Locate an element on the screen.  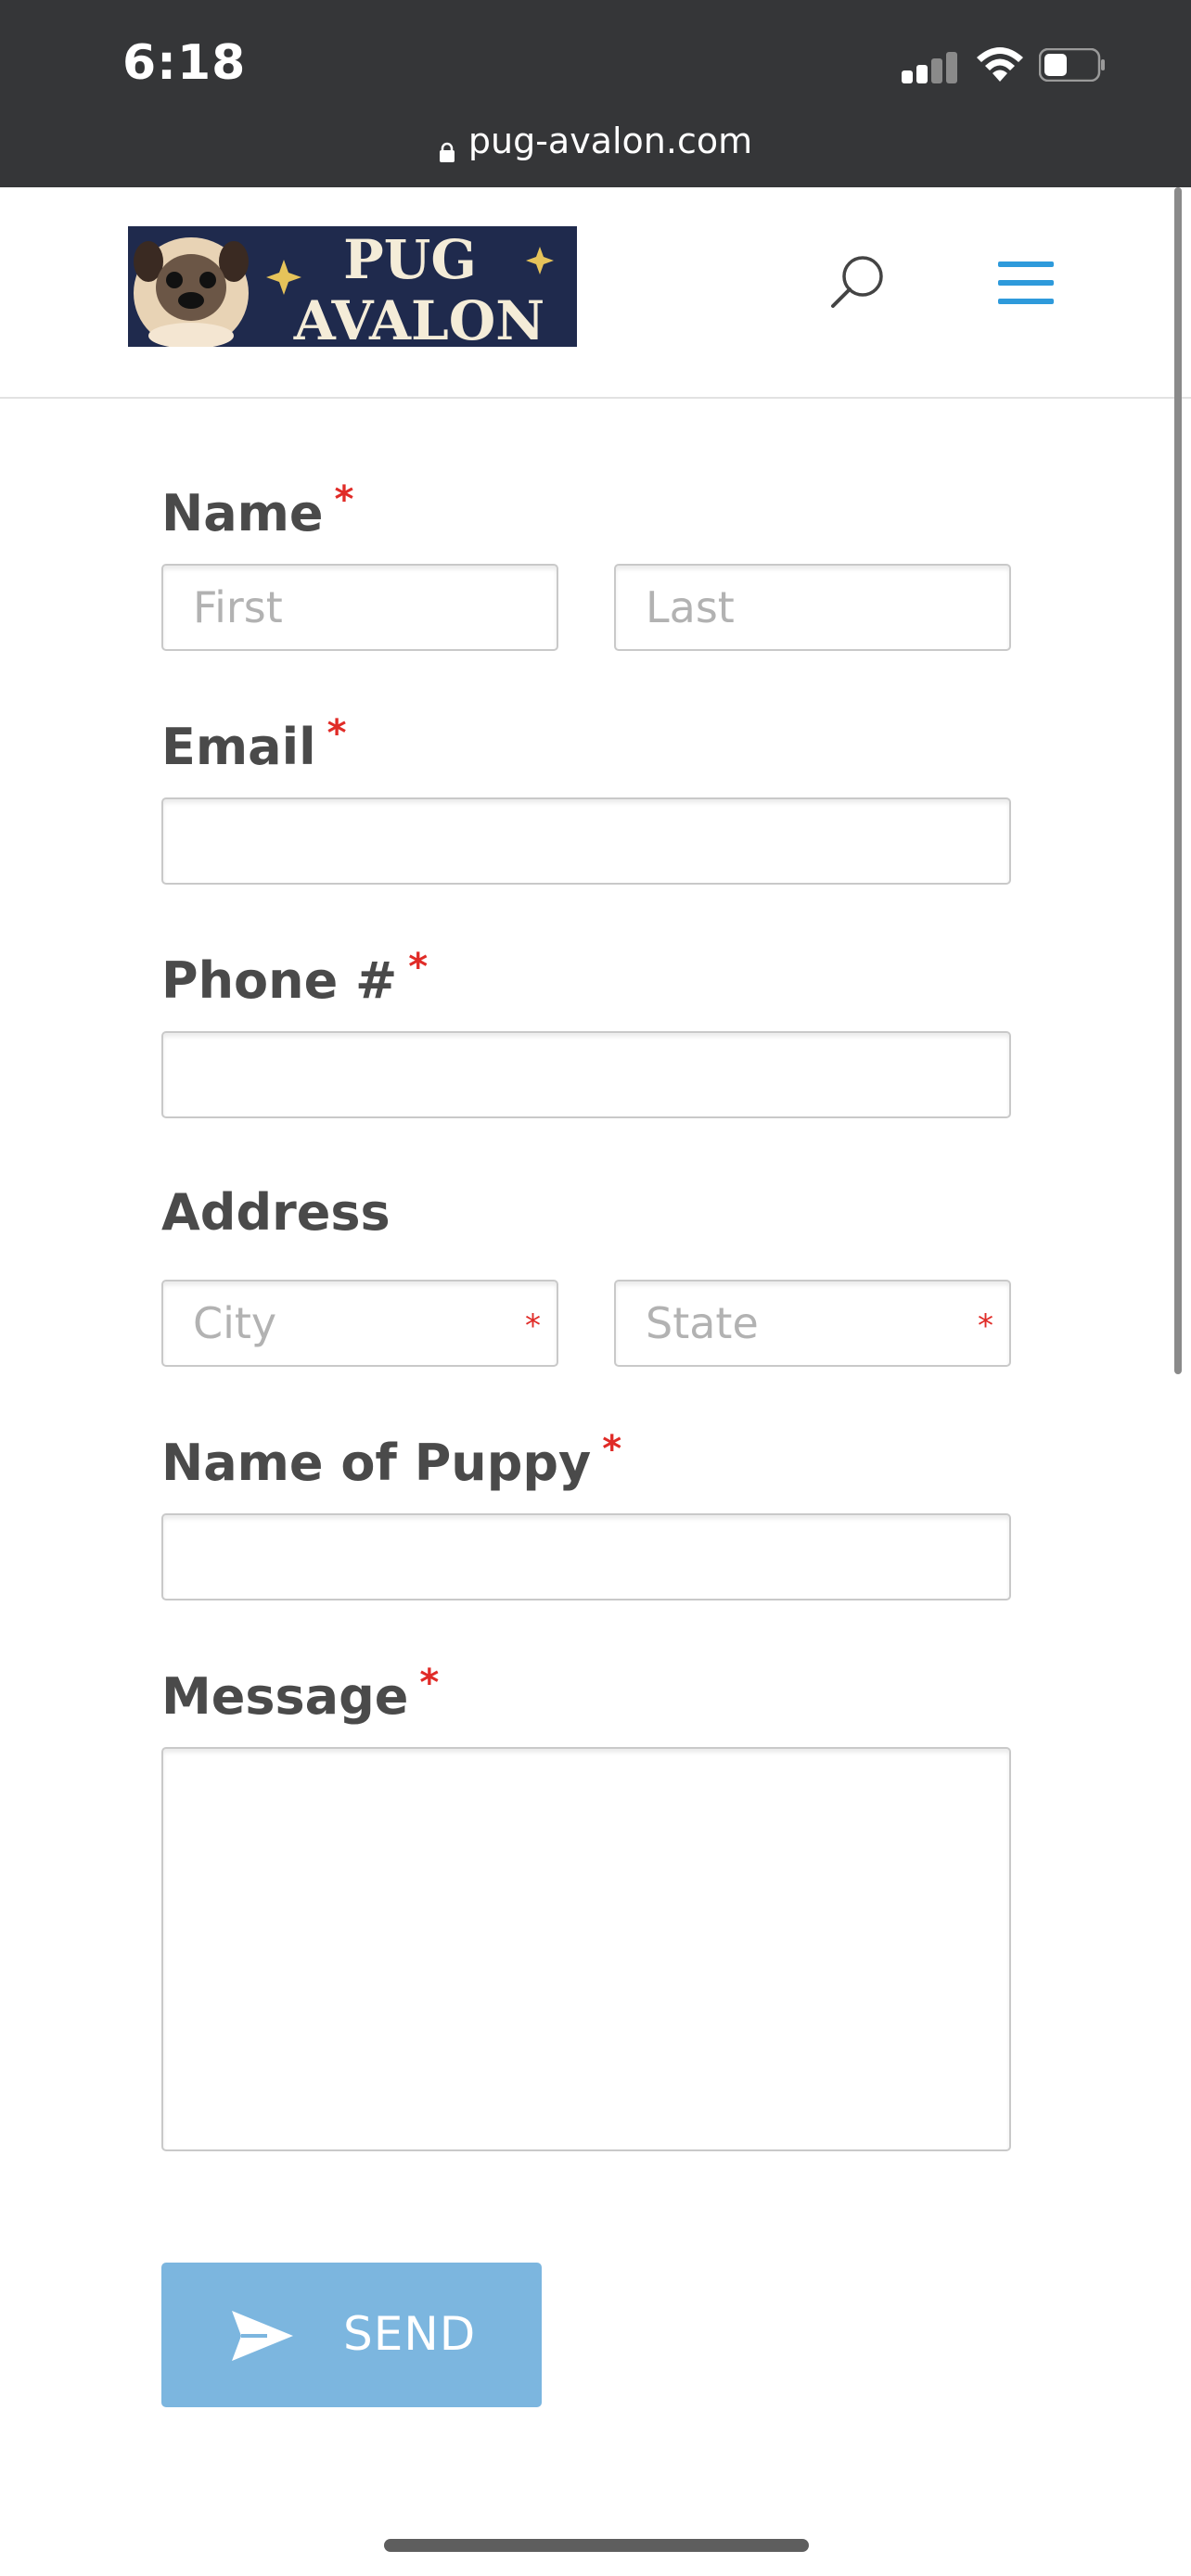
site-header: PUG AVALON is located at coordinates (595, 293).